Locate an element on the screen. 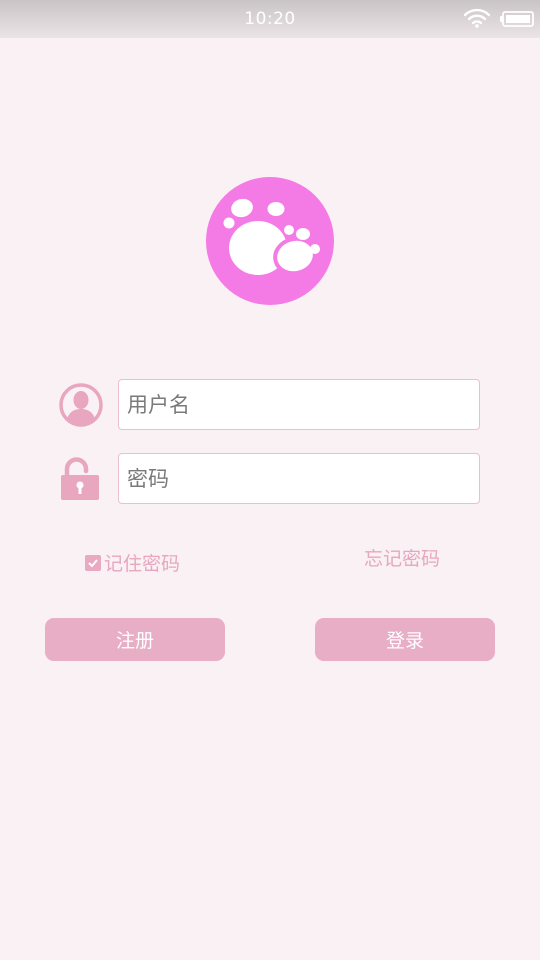  register-button: 注册 is located at coordinates (135, 639).